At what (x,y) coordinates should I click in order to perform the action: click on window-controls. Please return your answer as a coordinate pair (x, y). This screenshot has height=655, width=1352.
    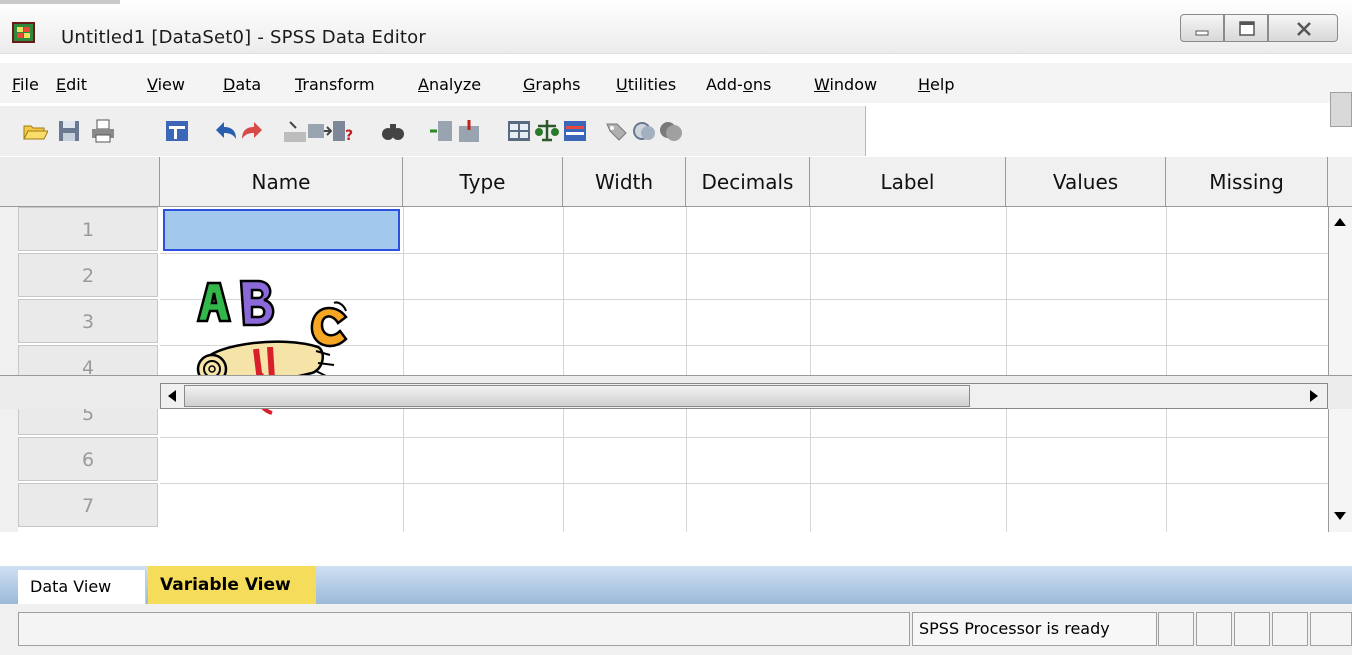
    Looking at the image, I should click on (1260, 29).